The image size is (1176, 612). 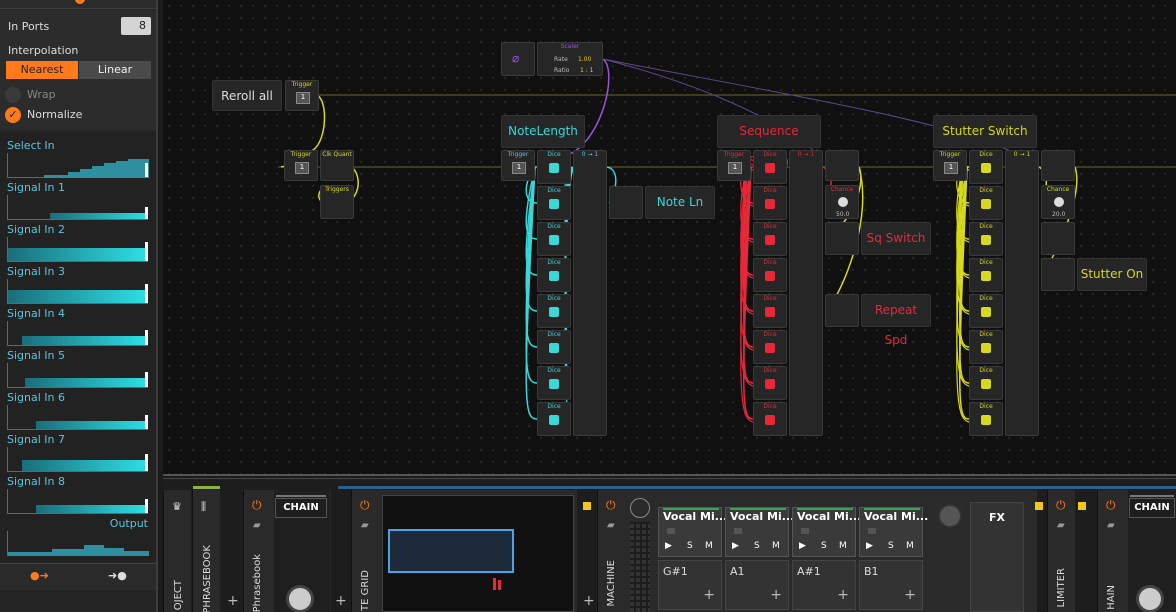 What do you see at coordinates (365, 505) in the screenshot?
I see `power-icon-2: ⏻` at bounding box center [365, 505].